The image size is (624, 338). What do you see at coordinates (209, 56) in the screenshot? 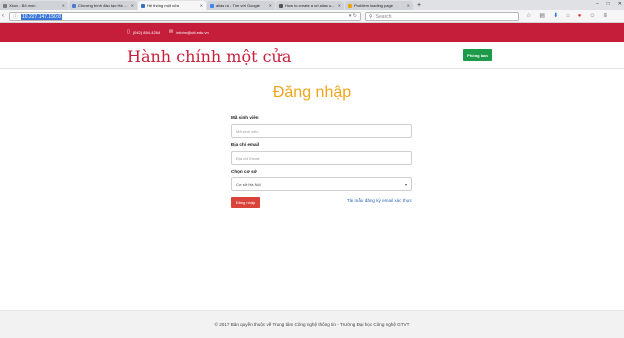
I see `site-title: Hành chính một cửa` at bounding box center [209, 56].